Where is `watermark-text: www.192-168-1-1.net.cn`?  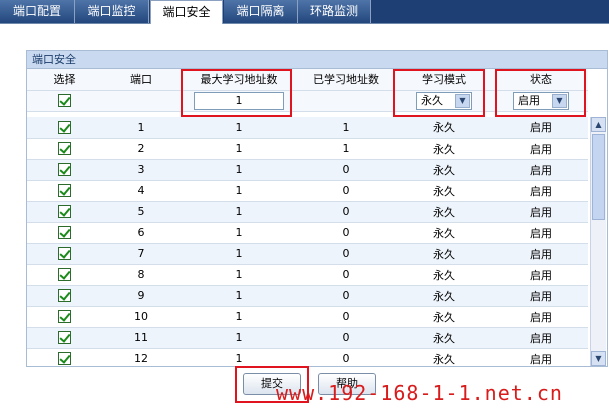 watermark-text: www.192-168-1-1.net.cn is located at coordinates (419, 393).